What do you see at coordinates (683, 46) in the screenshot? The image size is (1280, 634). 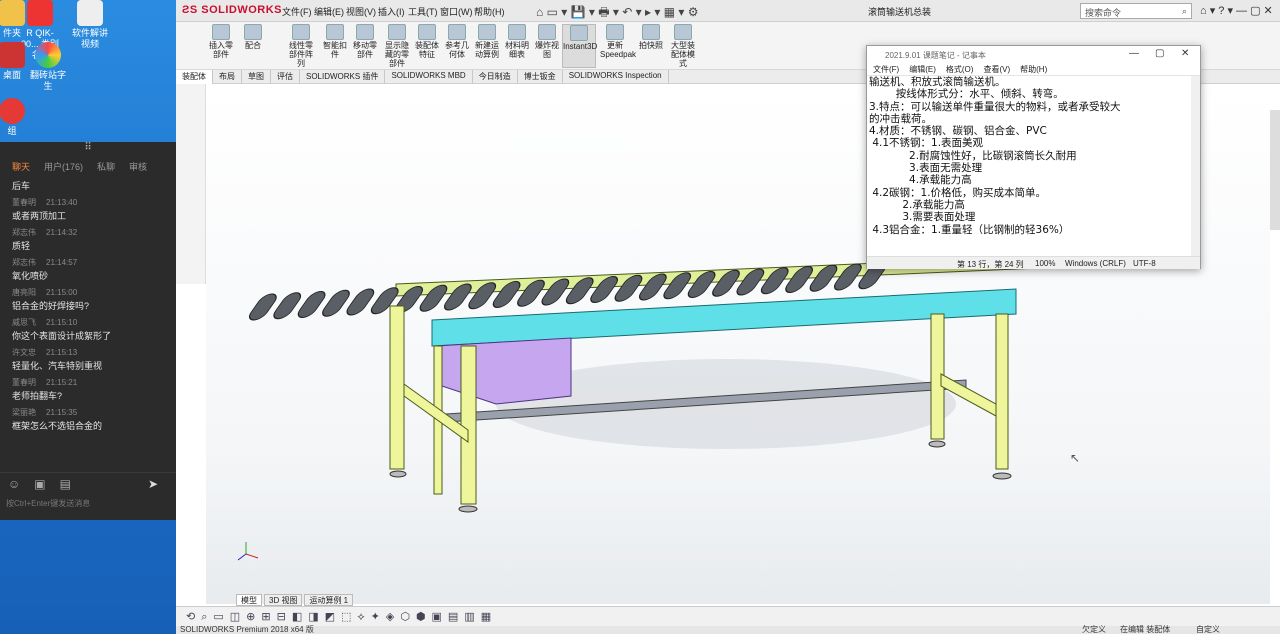 I see `ribbon-button: 大型装配体模式` at bounding box center [683, 46].